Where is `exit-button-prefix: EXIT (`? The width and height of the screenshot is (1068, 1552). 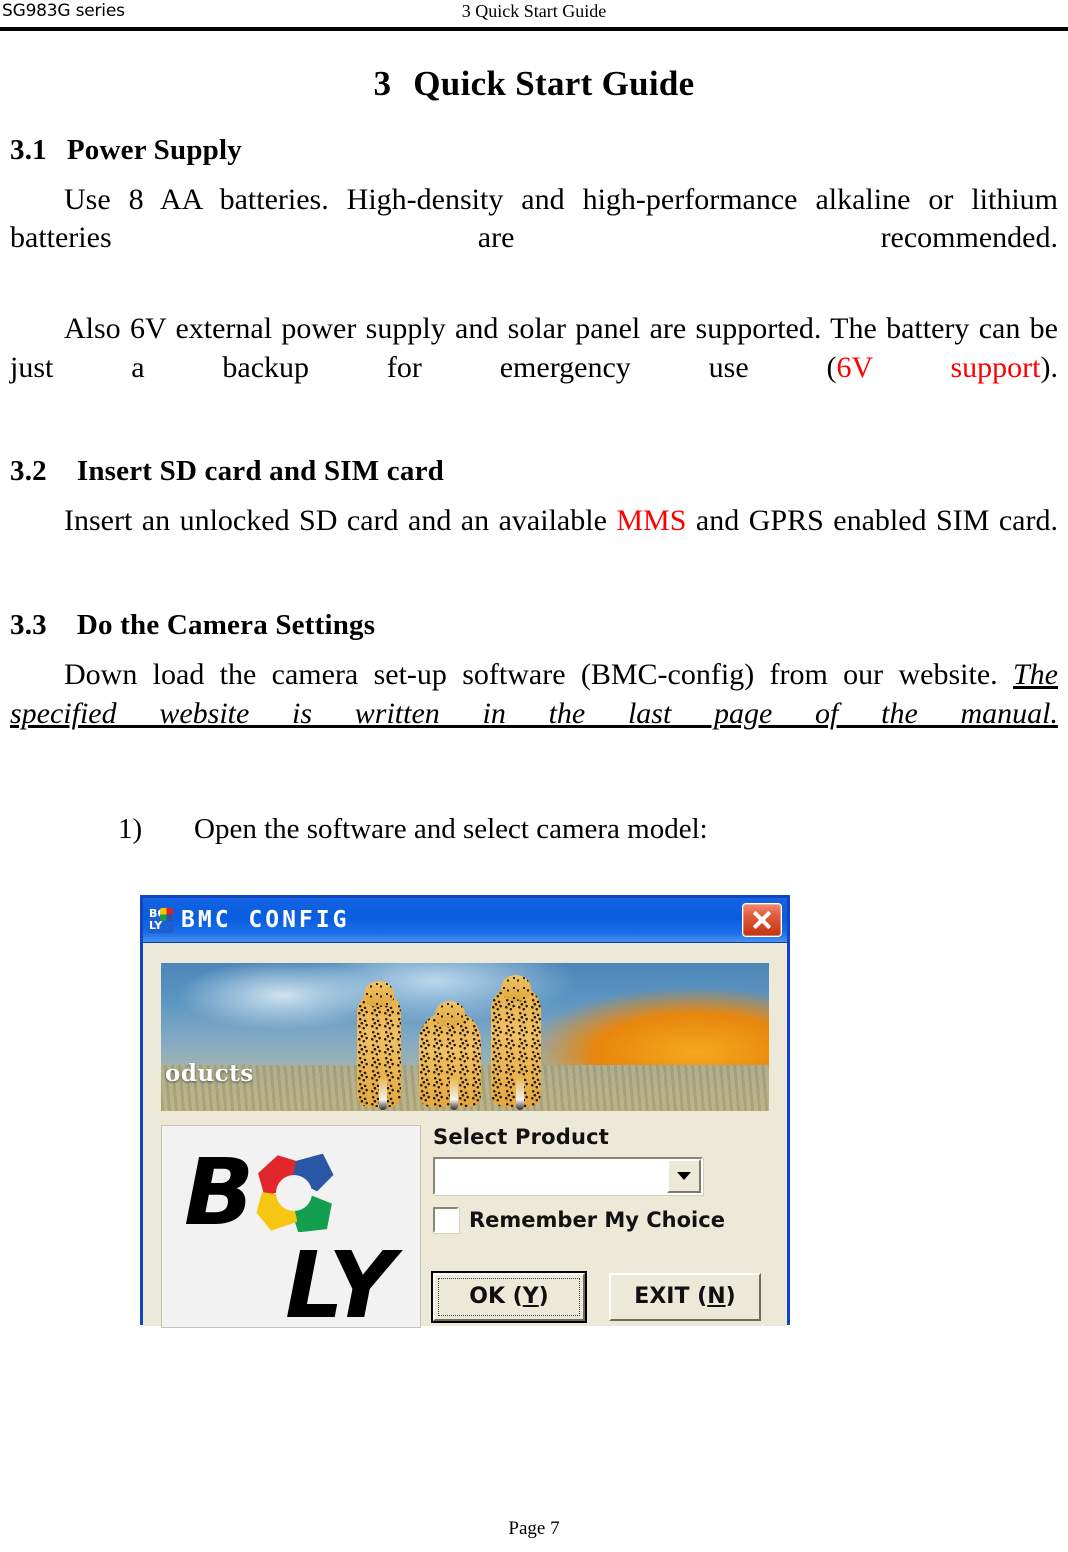
exit-button-prefix: EXIT ( is located at coordinates (671, 1297).